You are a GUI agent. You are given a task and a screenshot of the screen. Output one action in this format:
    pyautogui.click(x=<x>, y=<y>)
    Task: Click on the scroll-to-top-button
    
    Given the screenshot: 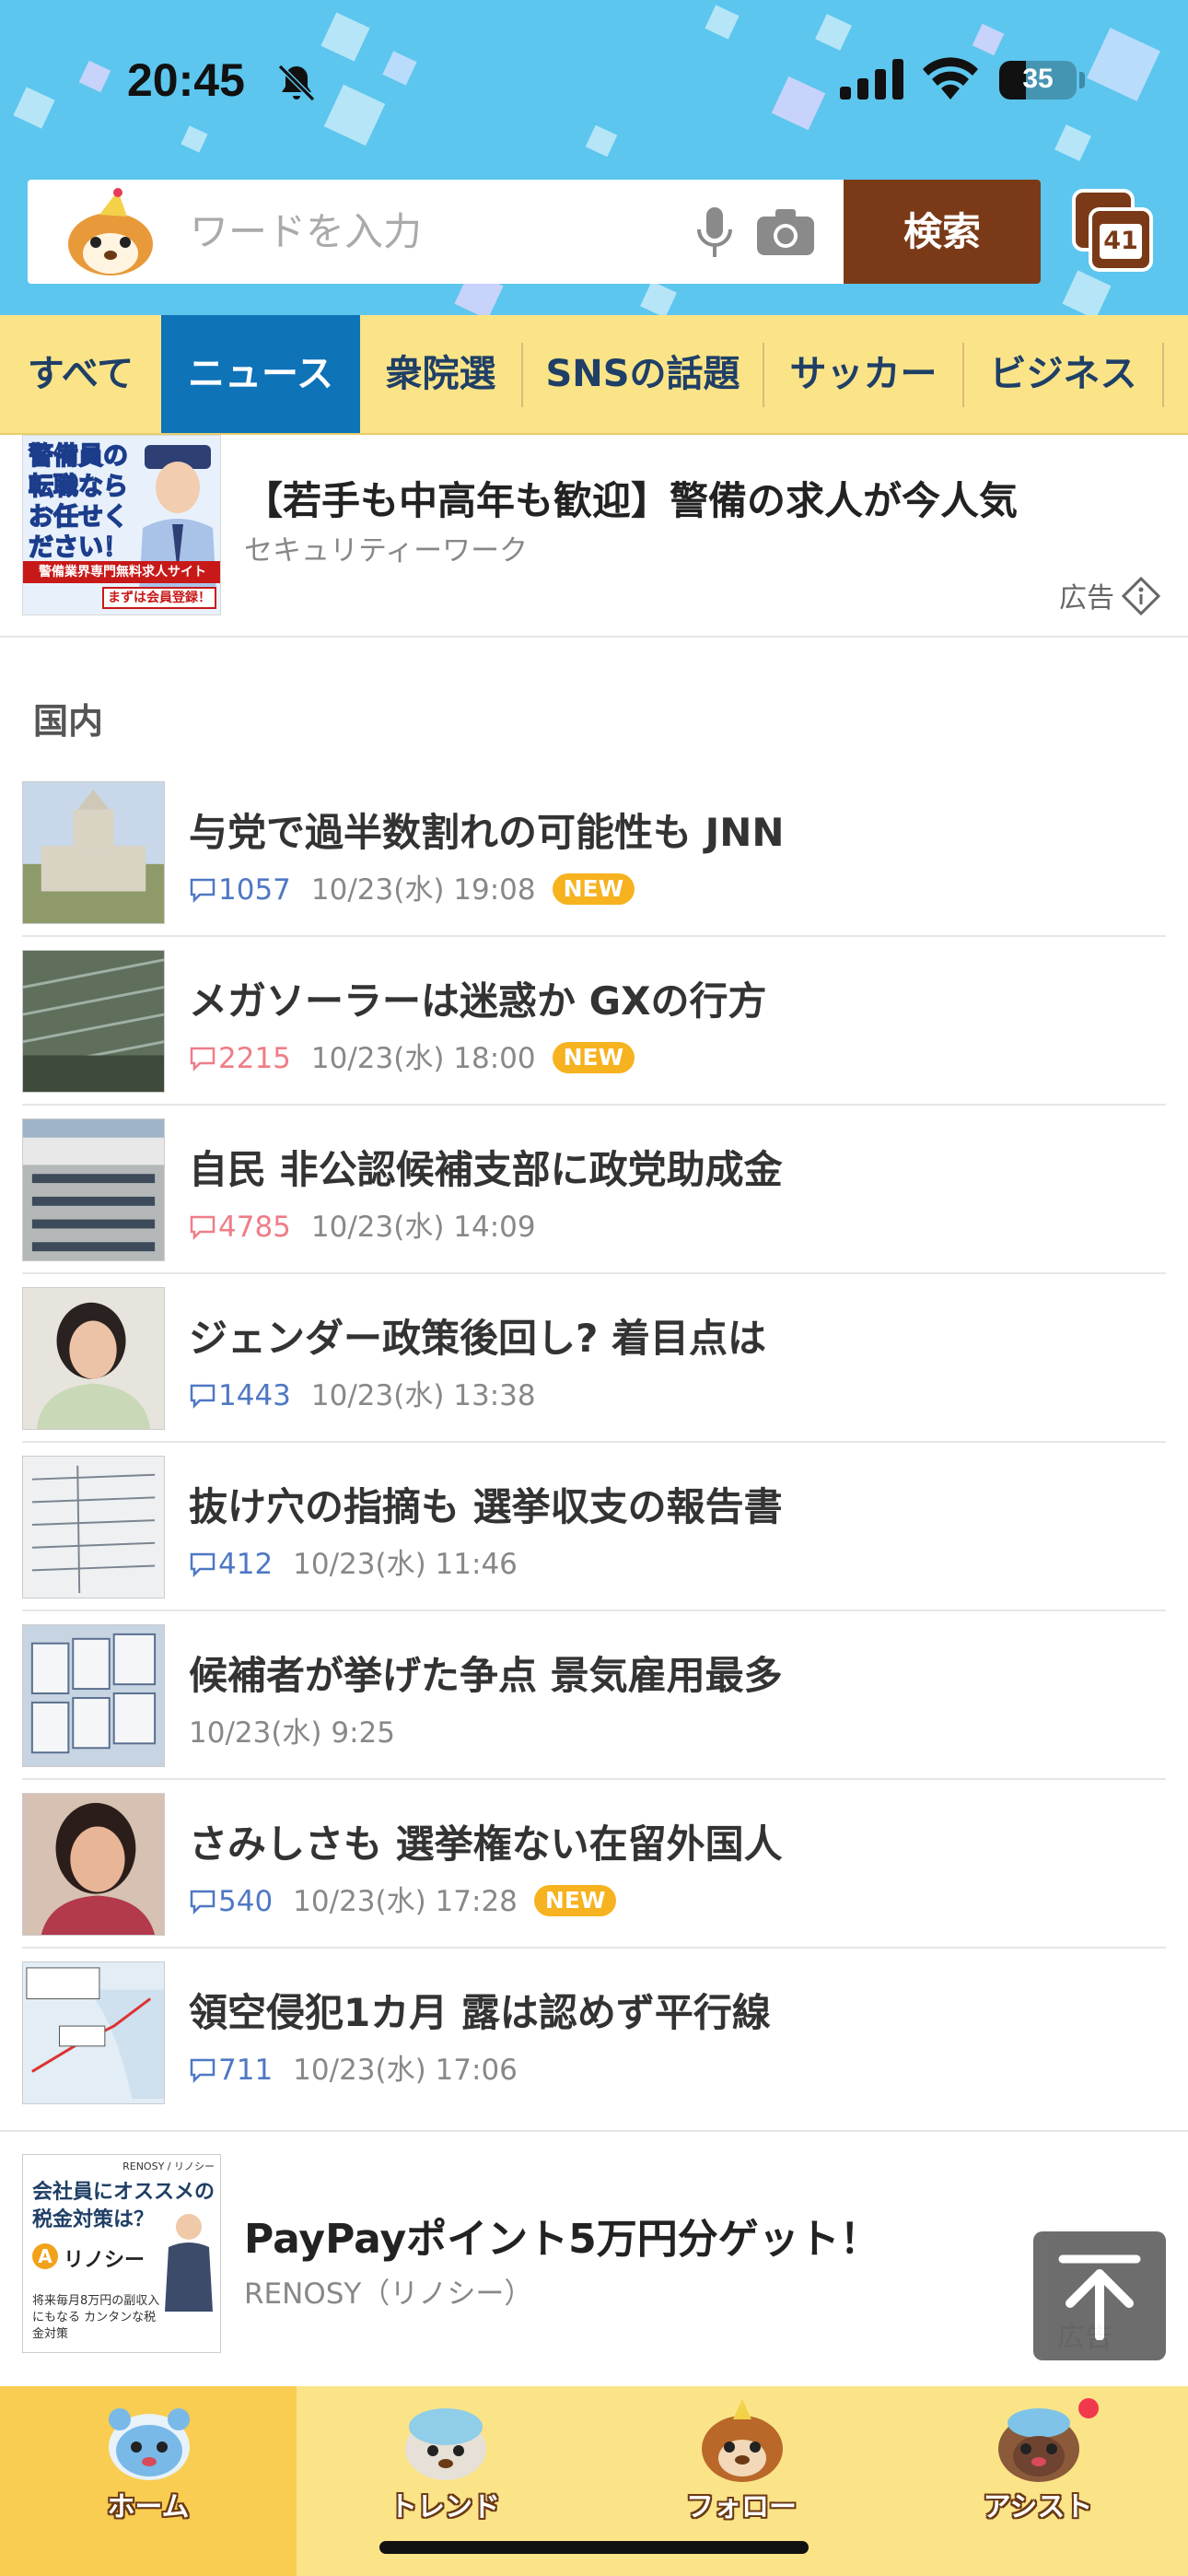 What is the action you would take?
    pyautogui.click(x=1099, y=2295)
    